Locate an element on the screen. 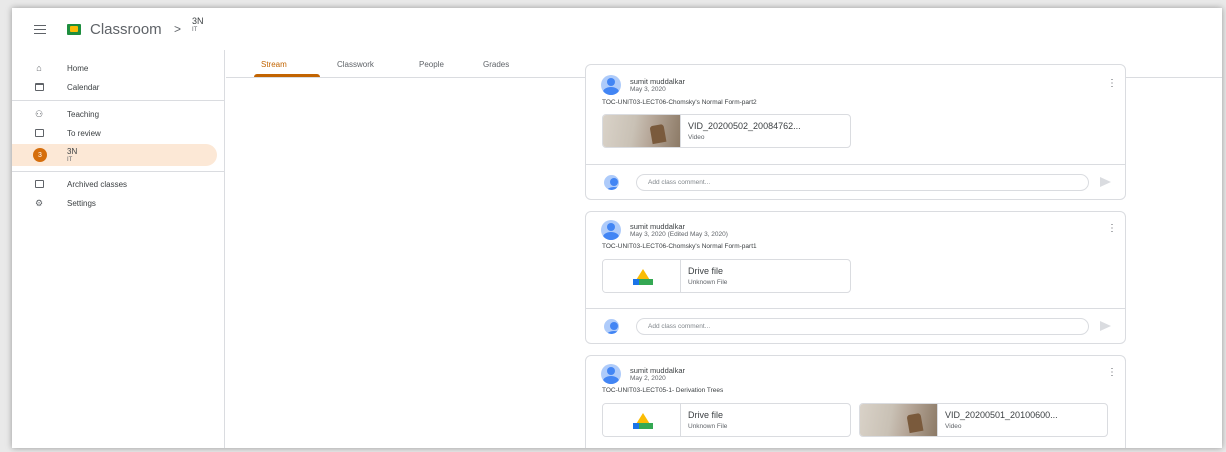  menu-icon is located at coordinates (40, 29).